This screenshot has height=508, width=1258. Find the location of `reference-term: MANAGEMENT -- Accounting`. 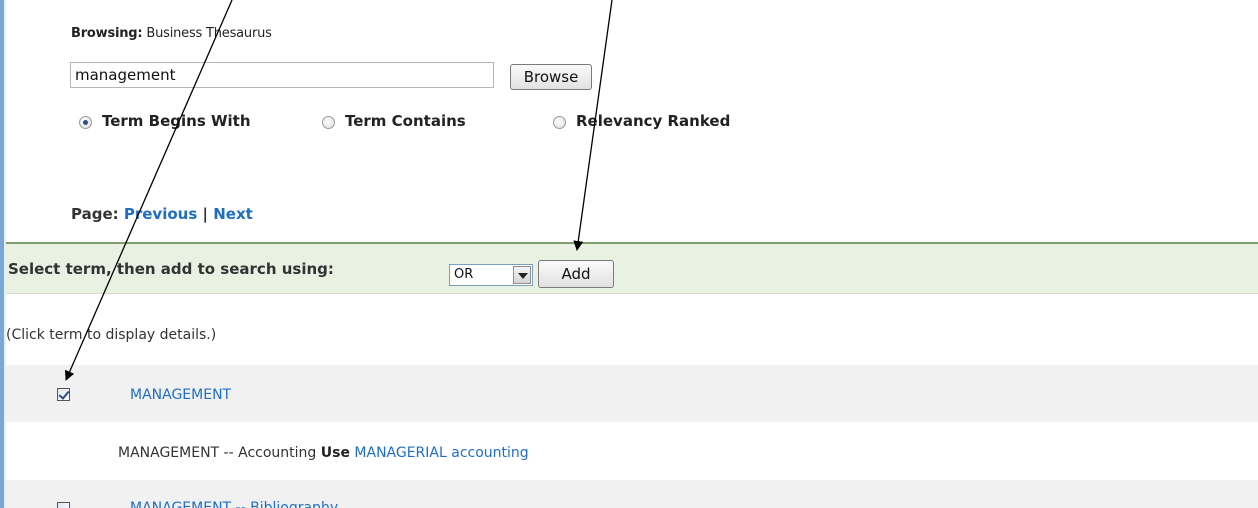

reference-term: MANAGEMENT -- Accounting is located at coordinates (217, 453).